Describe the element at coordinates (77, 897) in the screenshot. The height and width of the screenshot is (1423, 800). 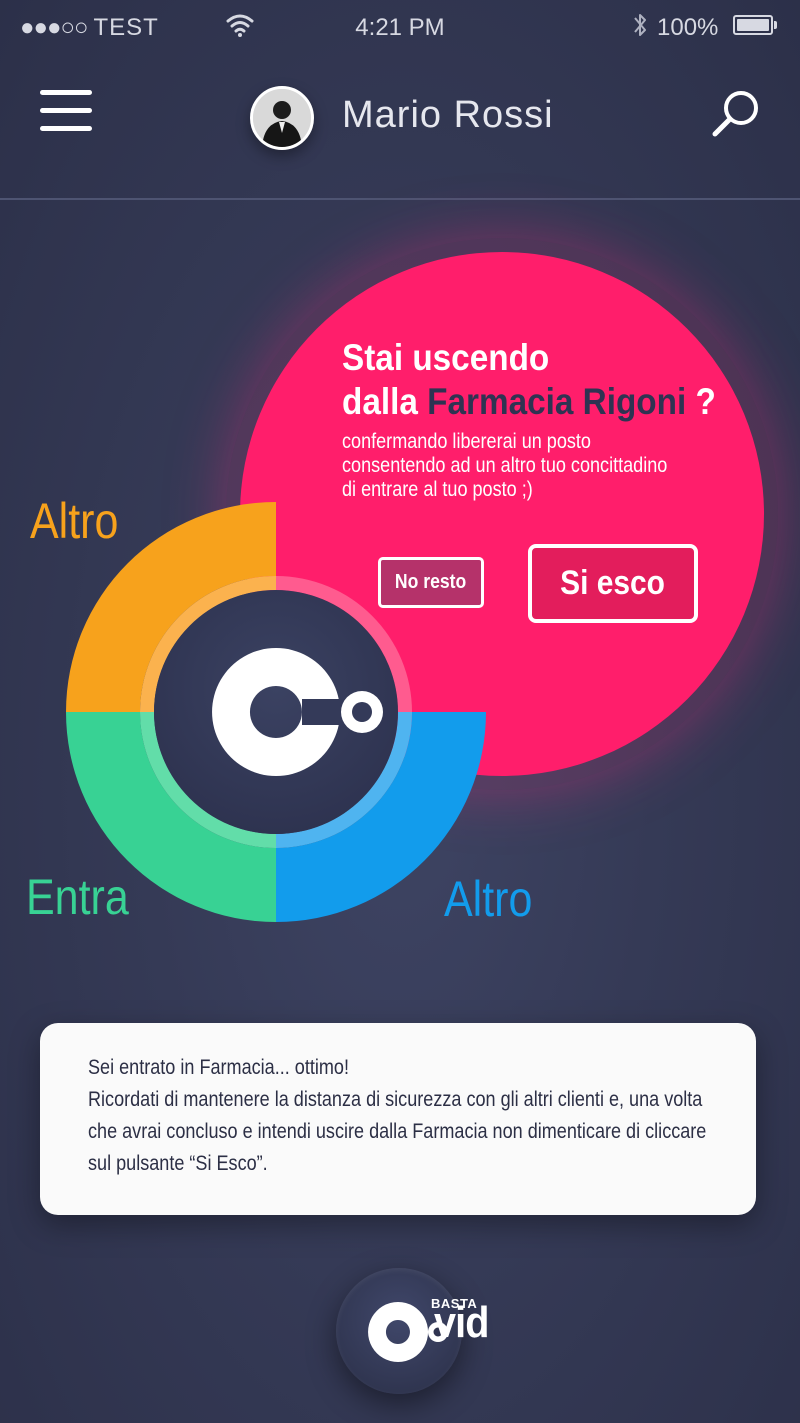
I see `label-entra: Entra` at that location.